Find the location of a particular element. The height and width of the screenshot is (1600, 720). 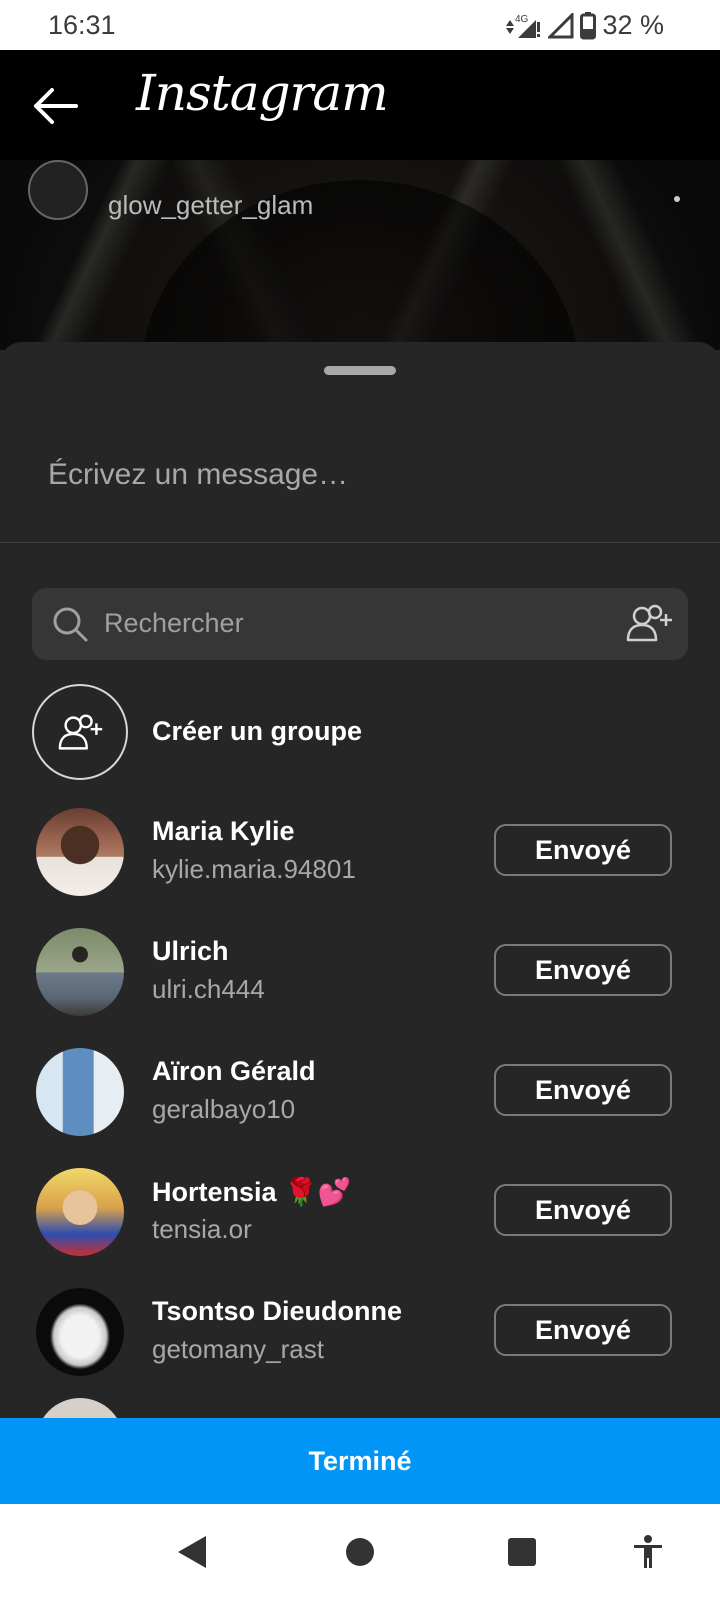

app-header: Instagram is located at coordinates (360, 105).